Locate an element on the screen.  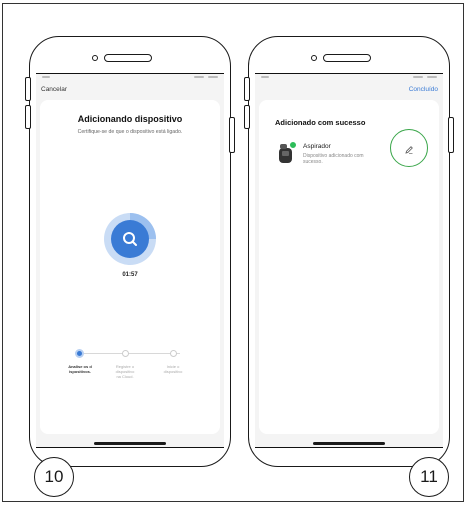
step-label: Inicie o dispositivo is located at coordinates (173, 369).